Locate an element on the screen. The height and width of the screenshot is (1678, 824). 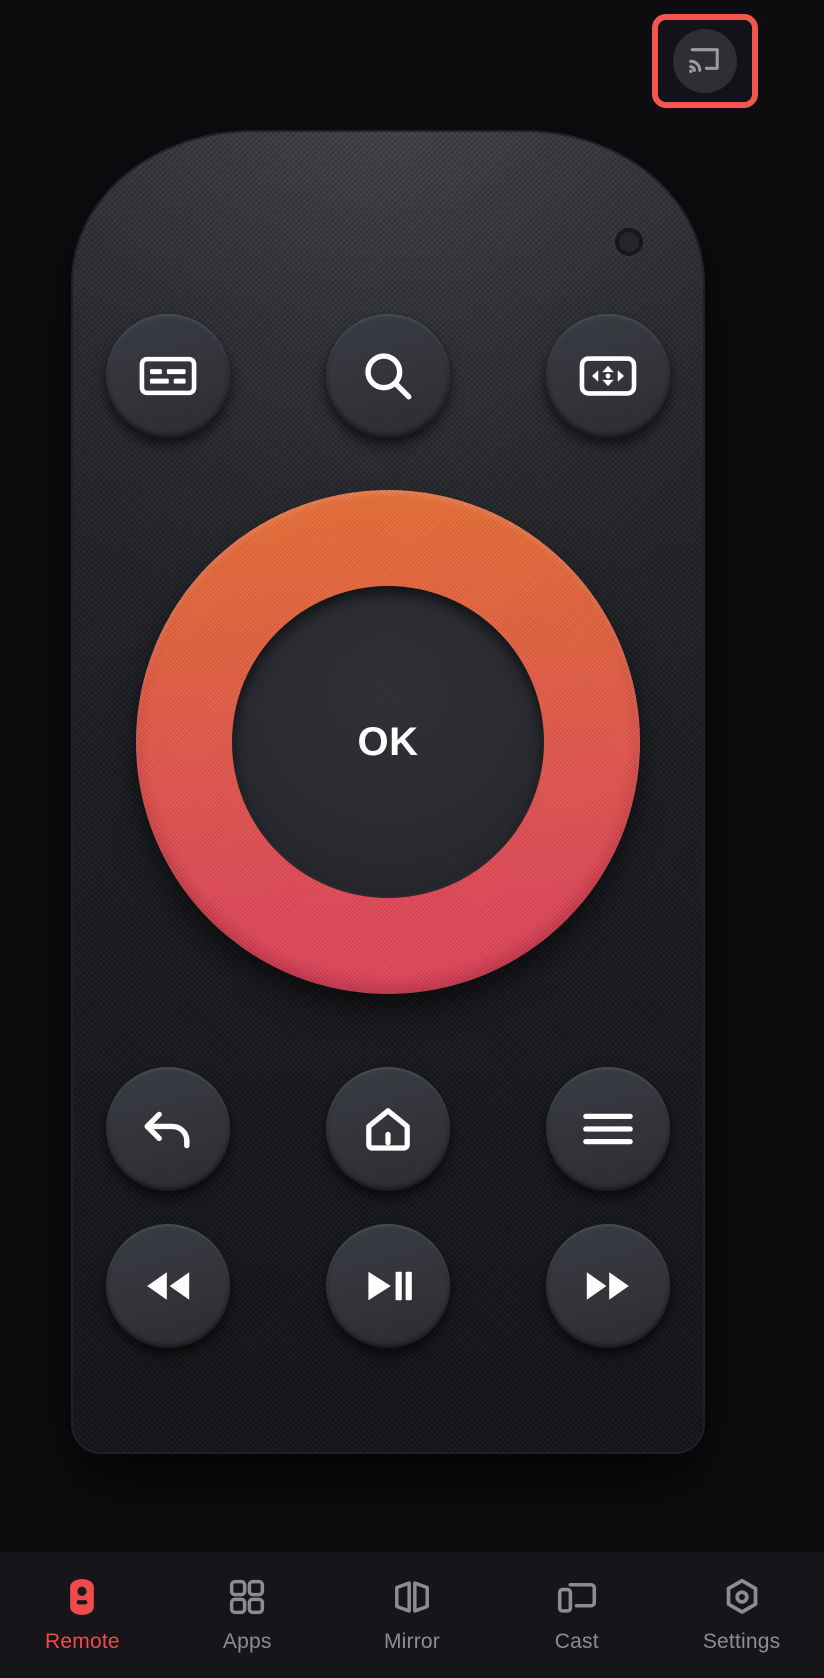
nav-tab-mirror: Mirror is located at coordinates (412, 1615).